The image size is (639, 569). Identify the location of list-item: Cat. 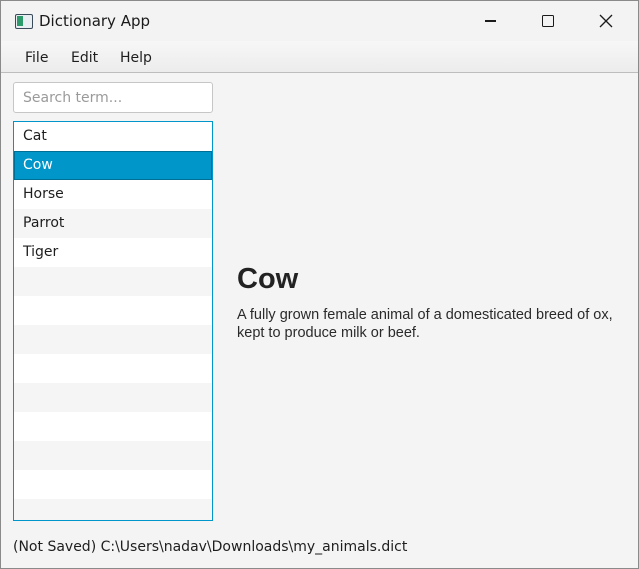
(113, 136).